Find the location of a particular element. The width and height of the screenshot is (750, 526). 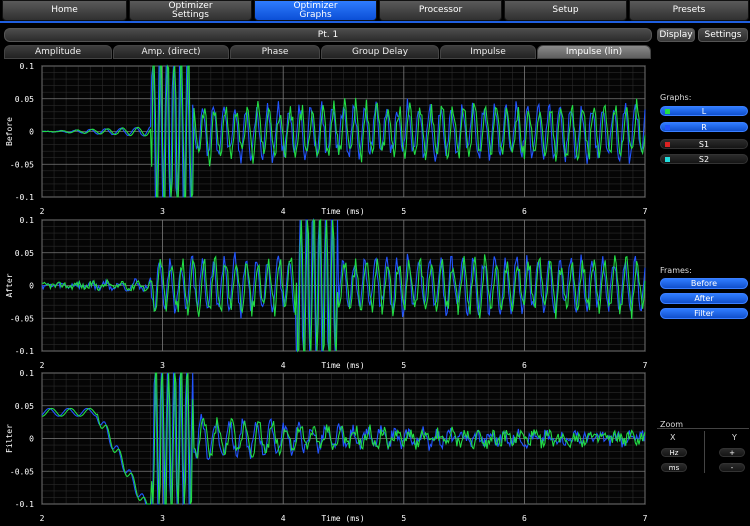

graph-toggle-s2-label: S2 is located at coordinates (704, 159).